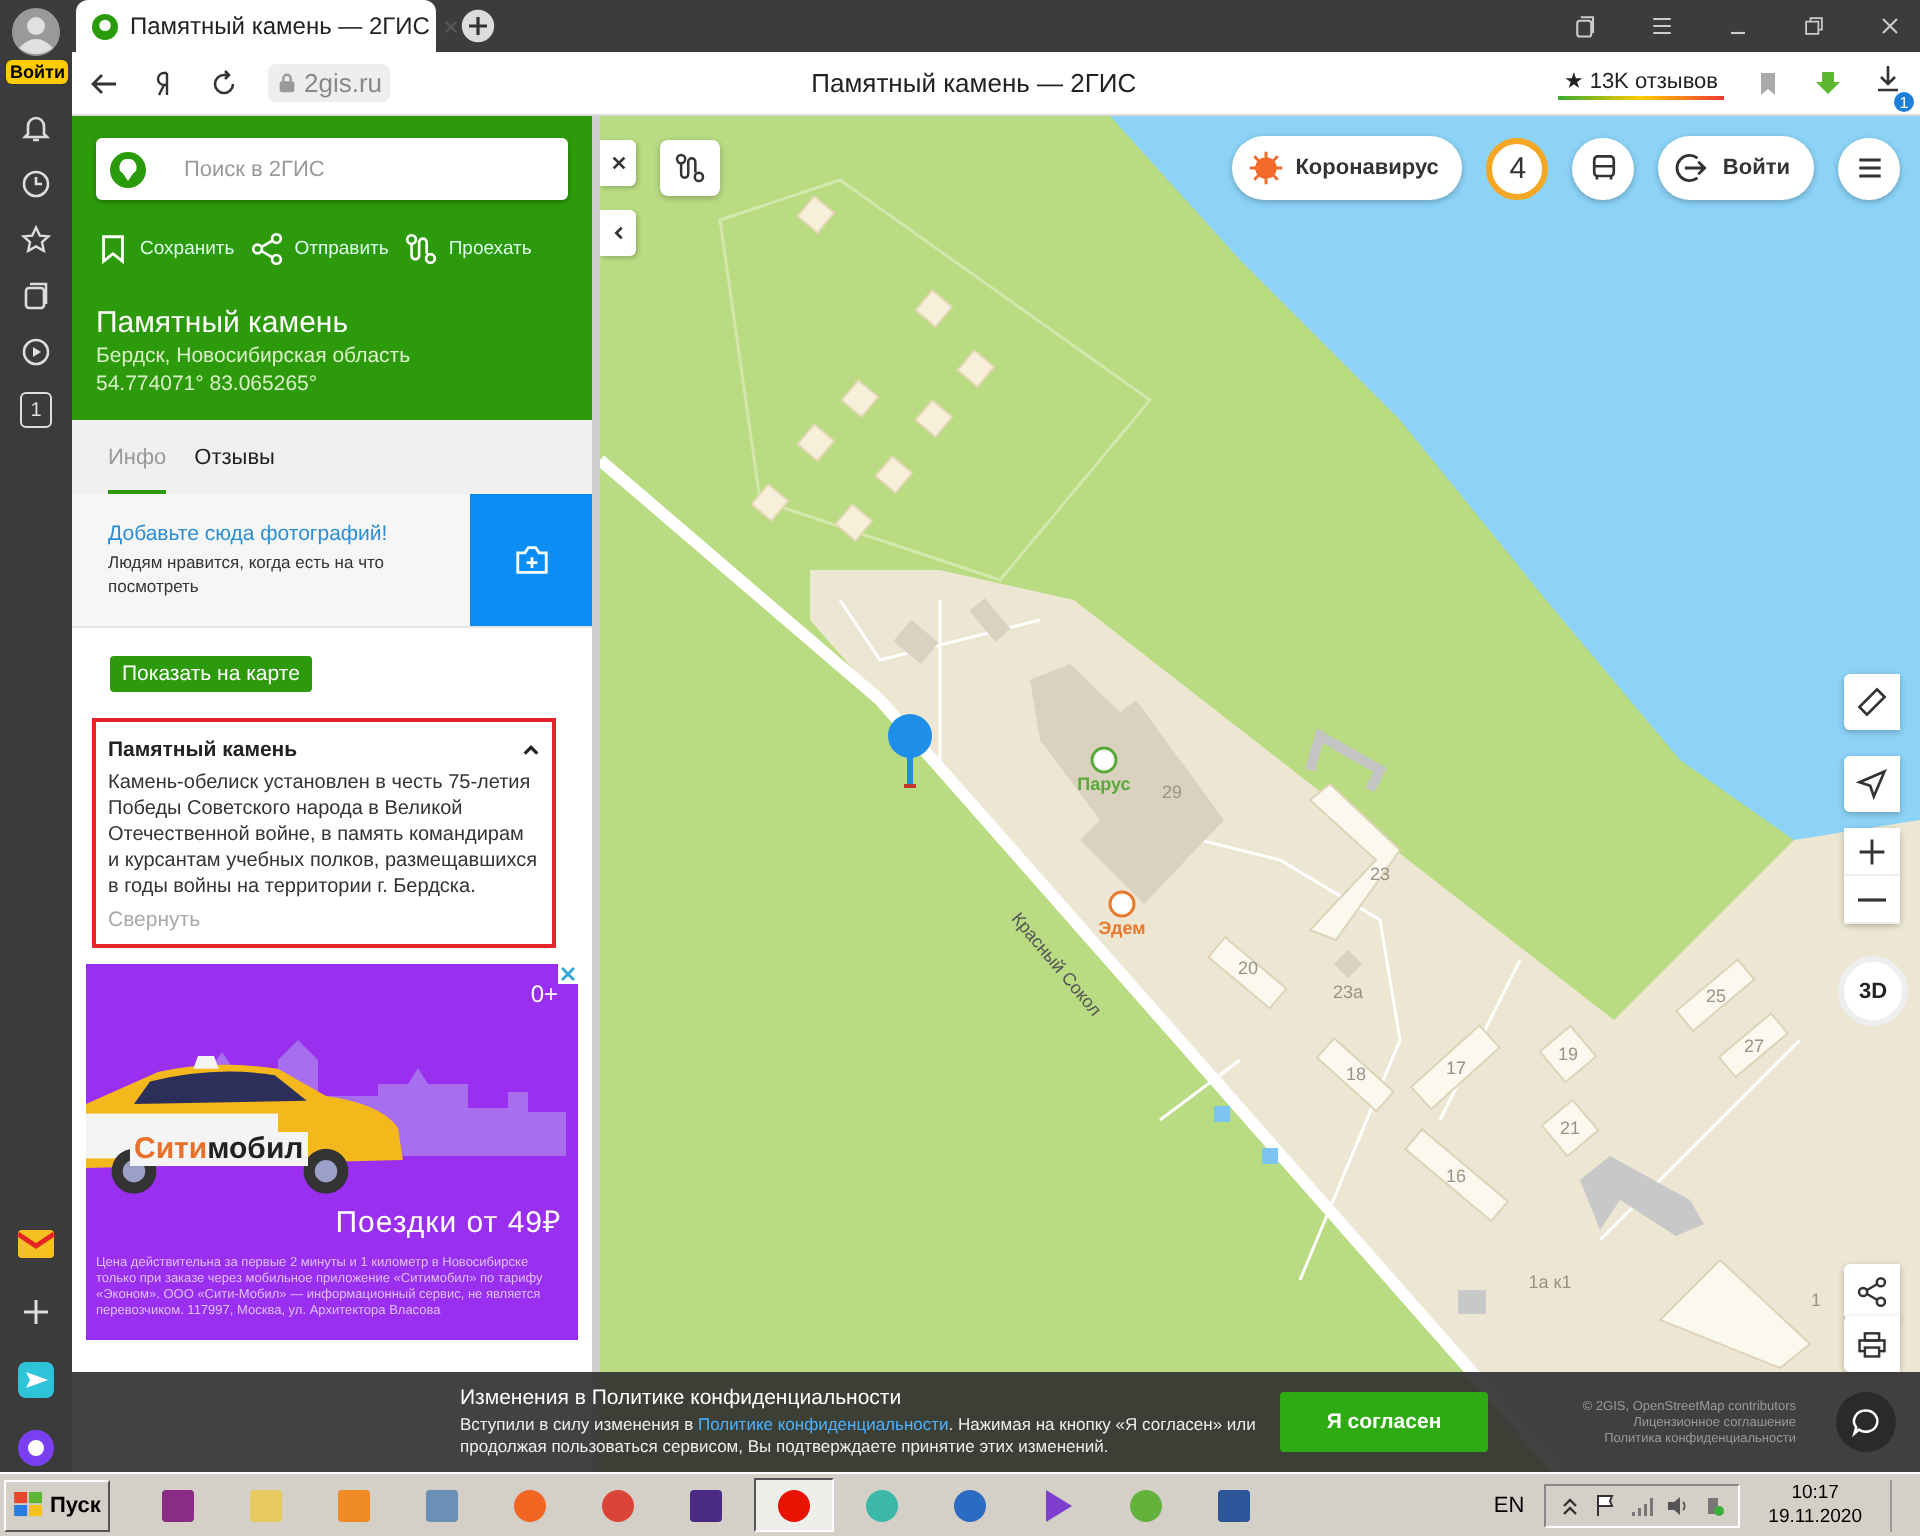  What do you see at coordinates (859, 1436) in the screenshot?
I see `banner-text: Вступили в силу изменения в Политике конфиденциальности. Нажимая на кнопку «Я согласен» или продолжая пользоваться сервисом, Вы подтверждаете принятие этих изменений.` at bounding box center [859, 1436].